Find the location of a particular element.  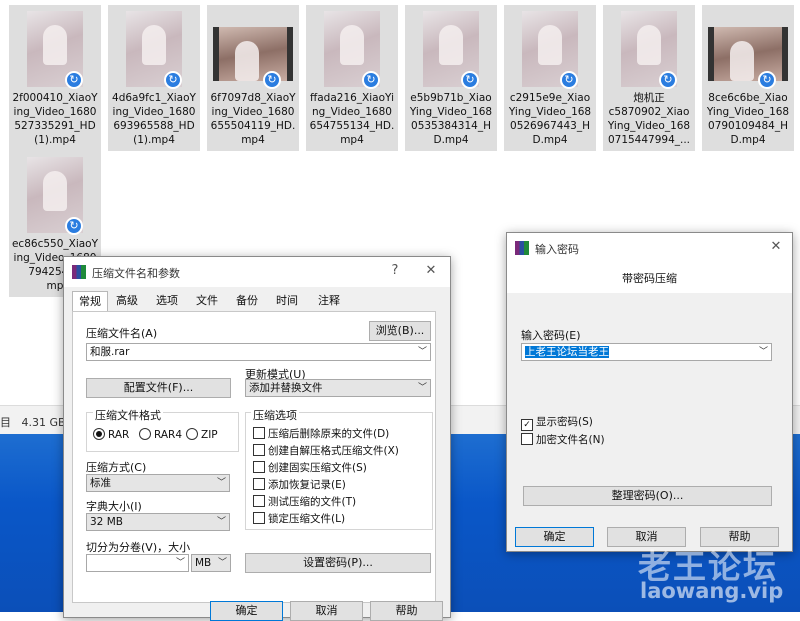

tab-comment: 注释 is located at coordinates (329, 301).